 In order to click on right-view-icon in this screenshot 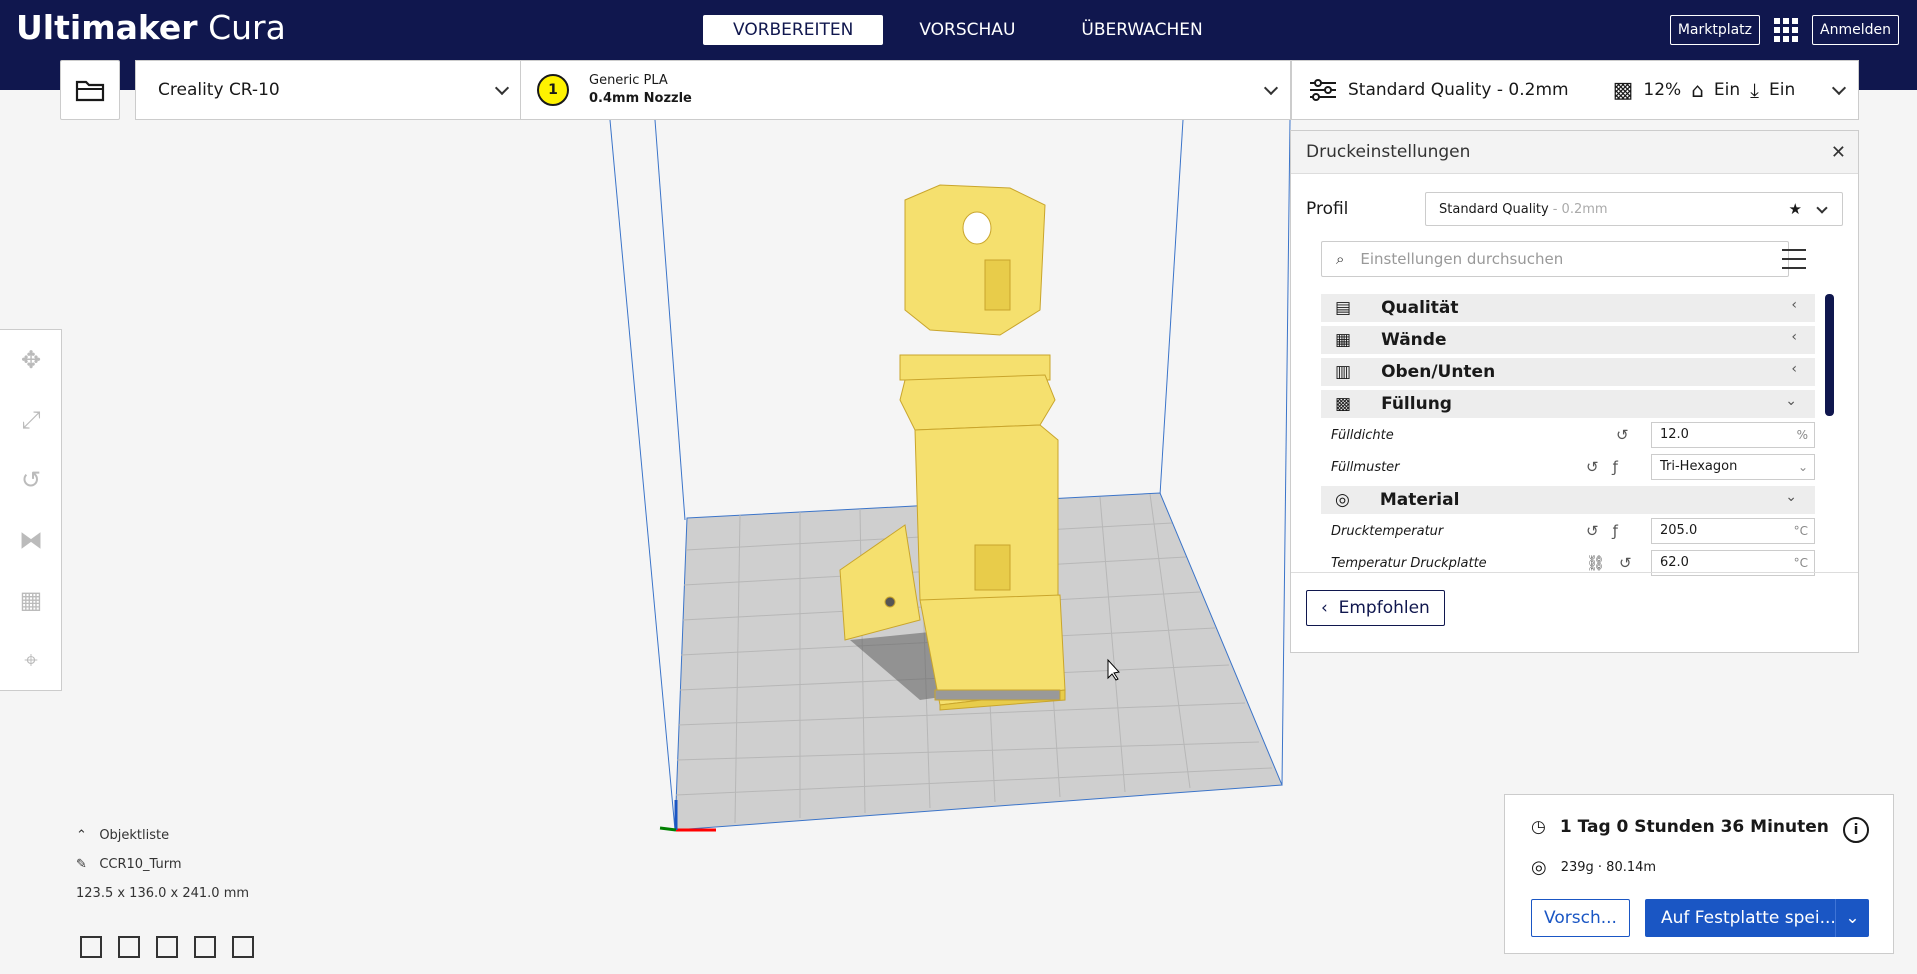, I will do `click(243, 947)`.